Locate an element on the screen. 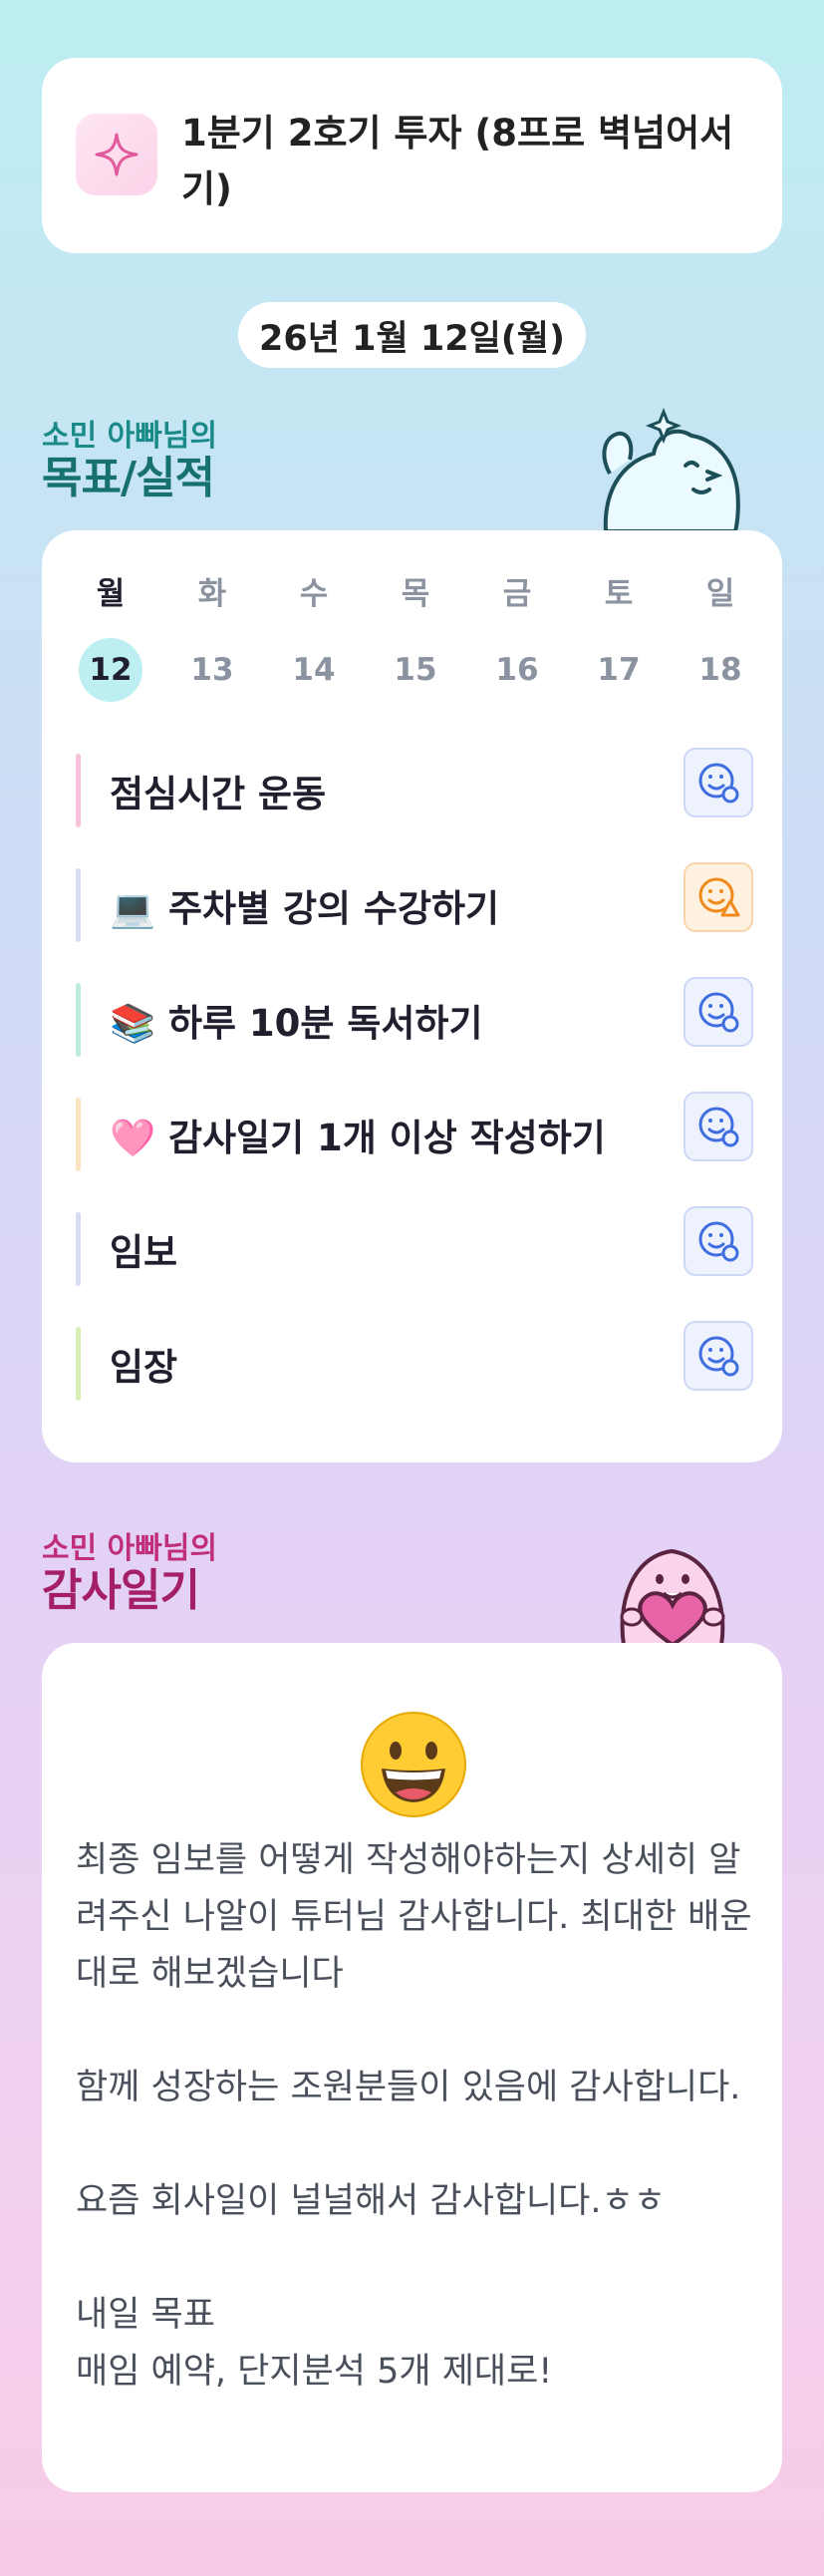 The height and width of the screenshot is (2576, 824). day-wed: 수 14 is located at coordinates (314, 638).